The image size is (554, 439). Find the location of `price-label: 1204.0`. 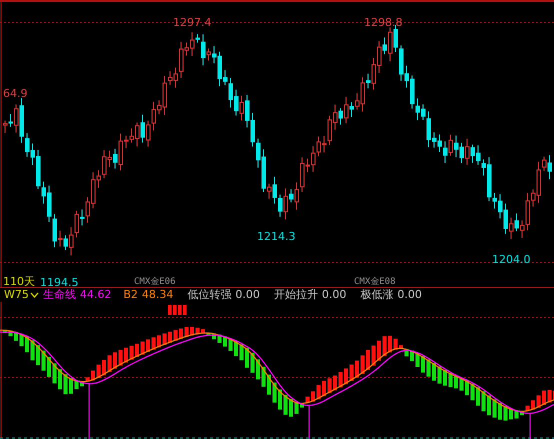

price-label: 1204.0 is located at coordinates (511, 259).